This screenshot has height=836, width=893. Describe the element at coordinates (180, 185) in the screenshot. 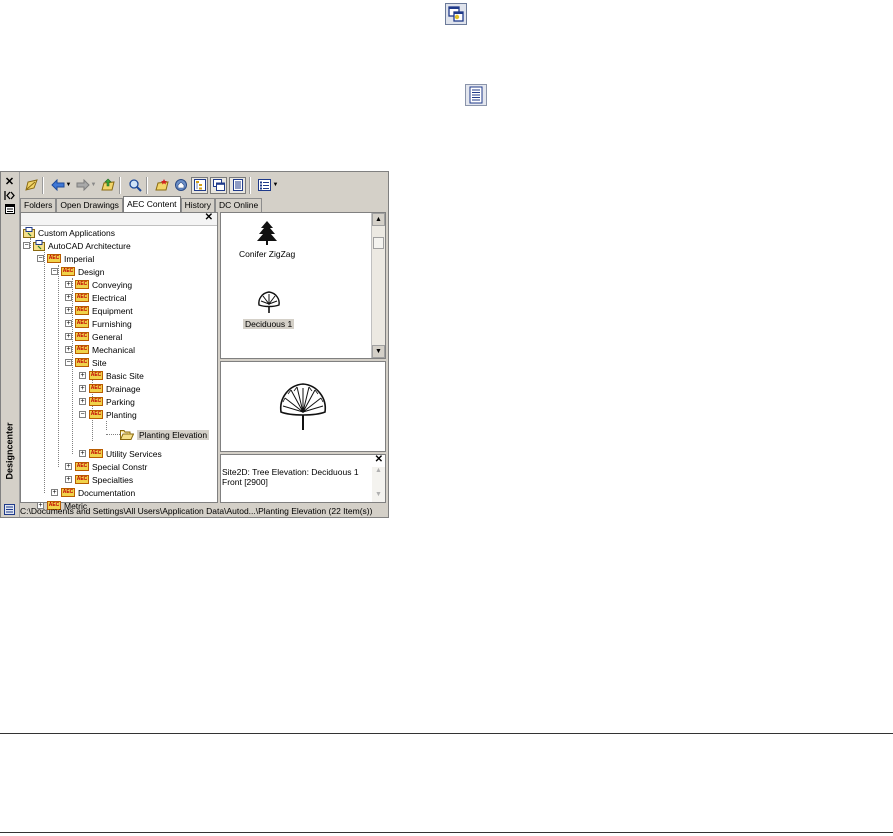

I see `home-icon` at that location.